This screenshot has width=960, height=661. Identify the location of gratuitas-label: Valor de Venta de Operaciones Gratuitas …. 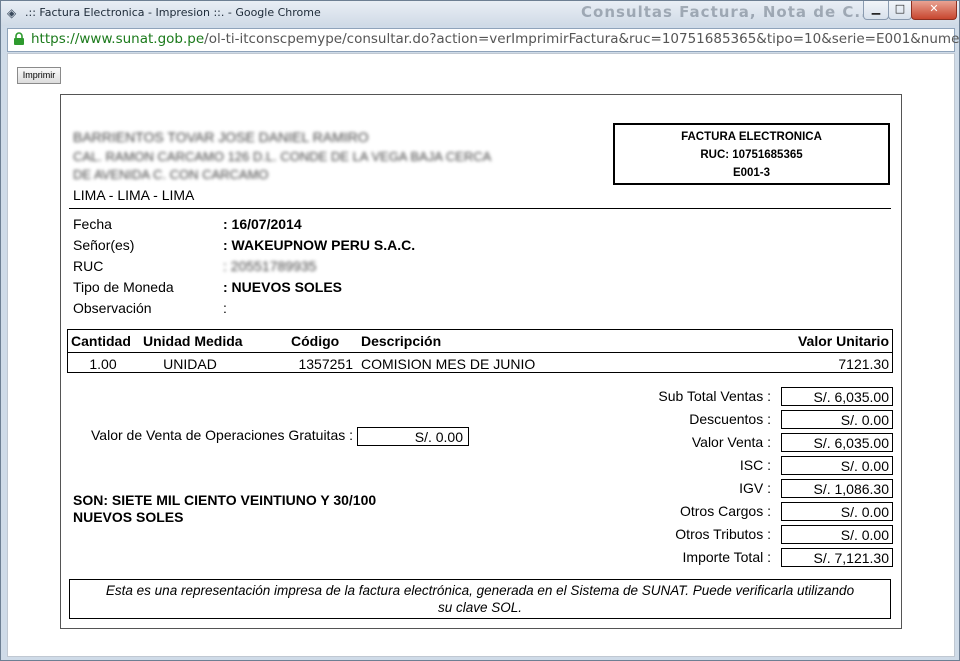
(222, 435).